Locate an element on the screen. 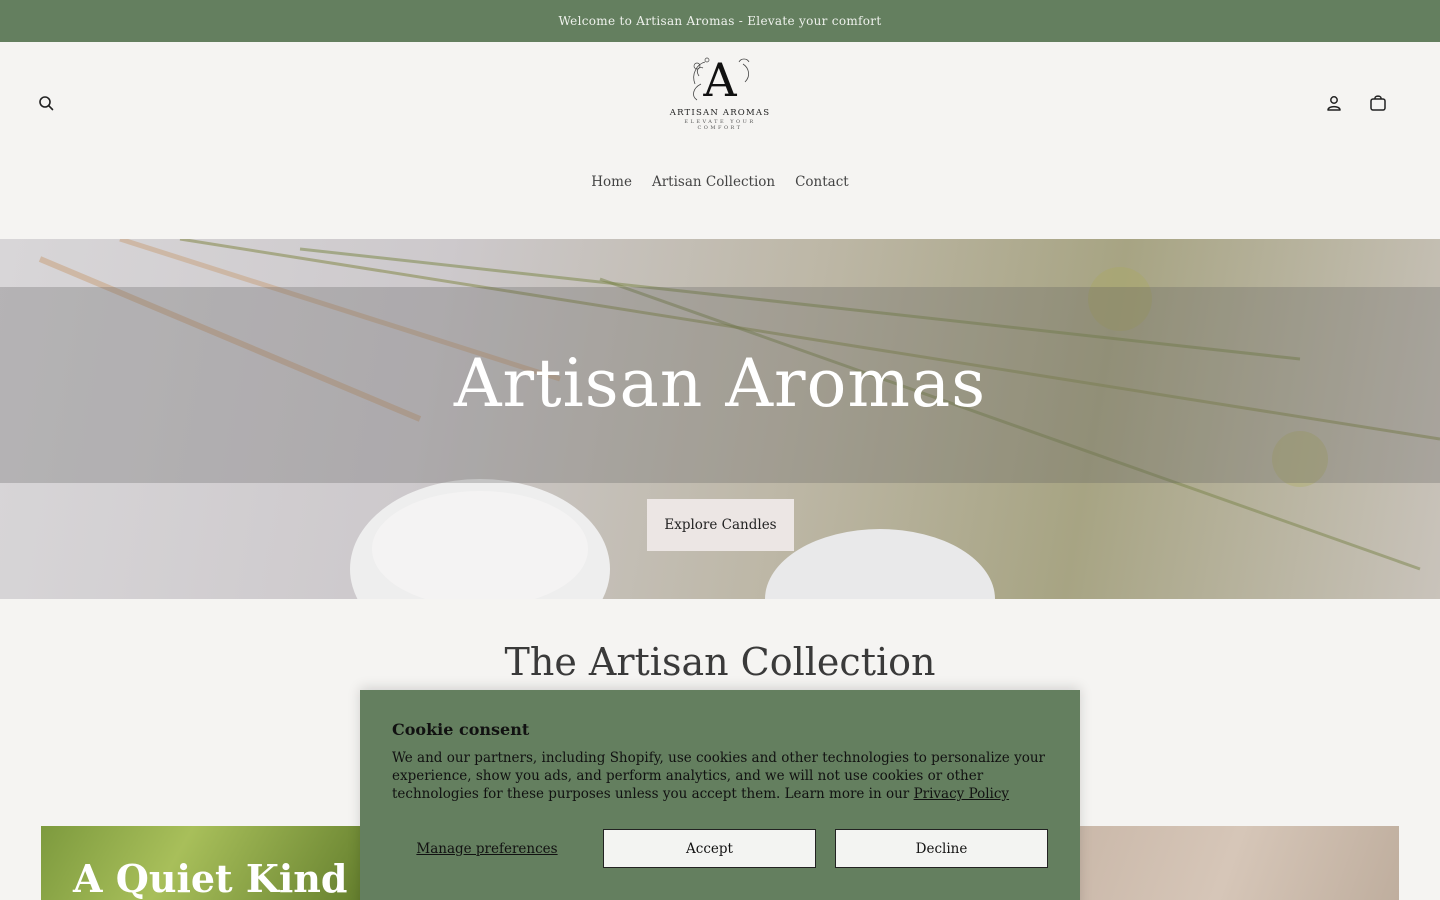 Image resolution: width=1440 pixels, height=900 pixels. cookie-actions: Manage preferences Accept Decline is located at coordinates (720, 849).